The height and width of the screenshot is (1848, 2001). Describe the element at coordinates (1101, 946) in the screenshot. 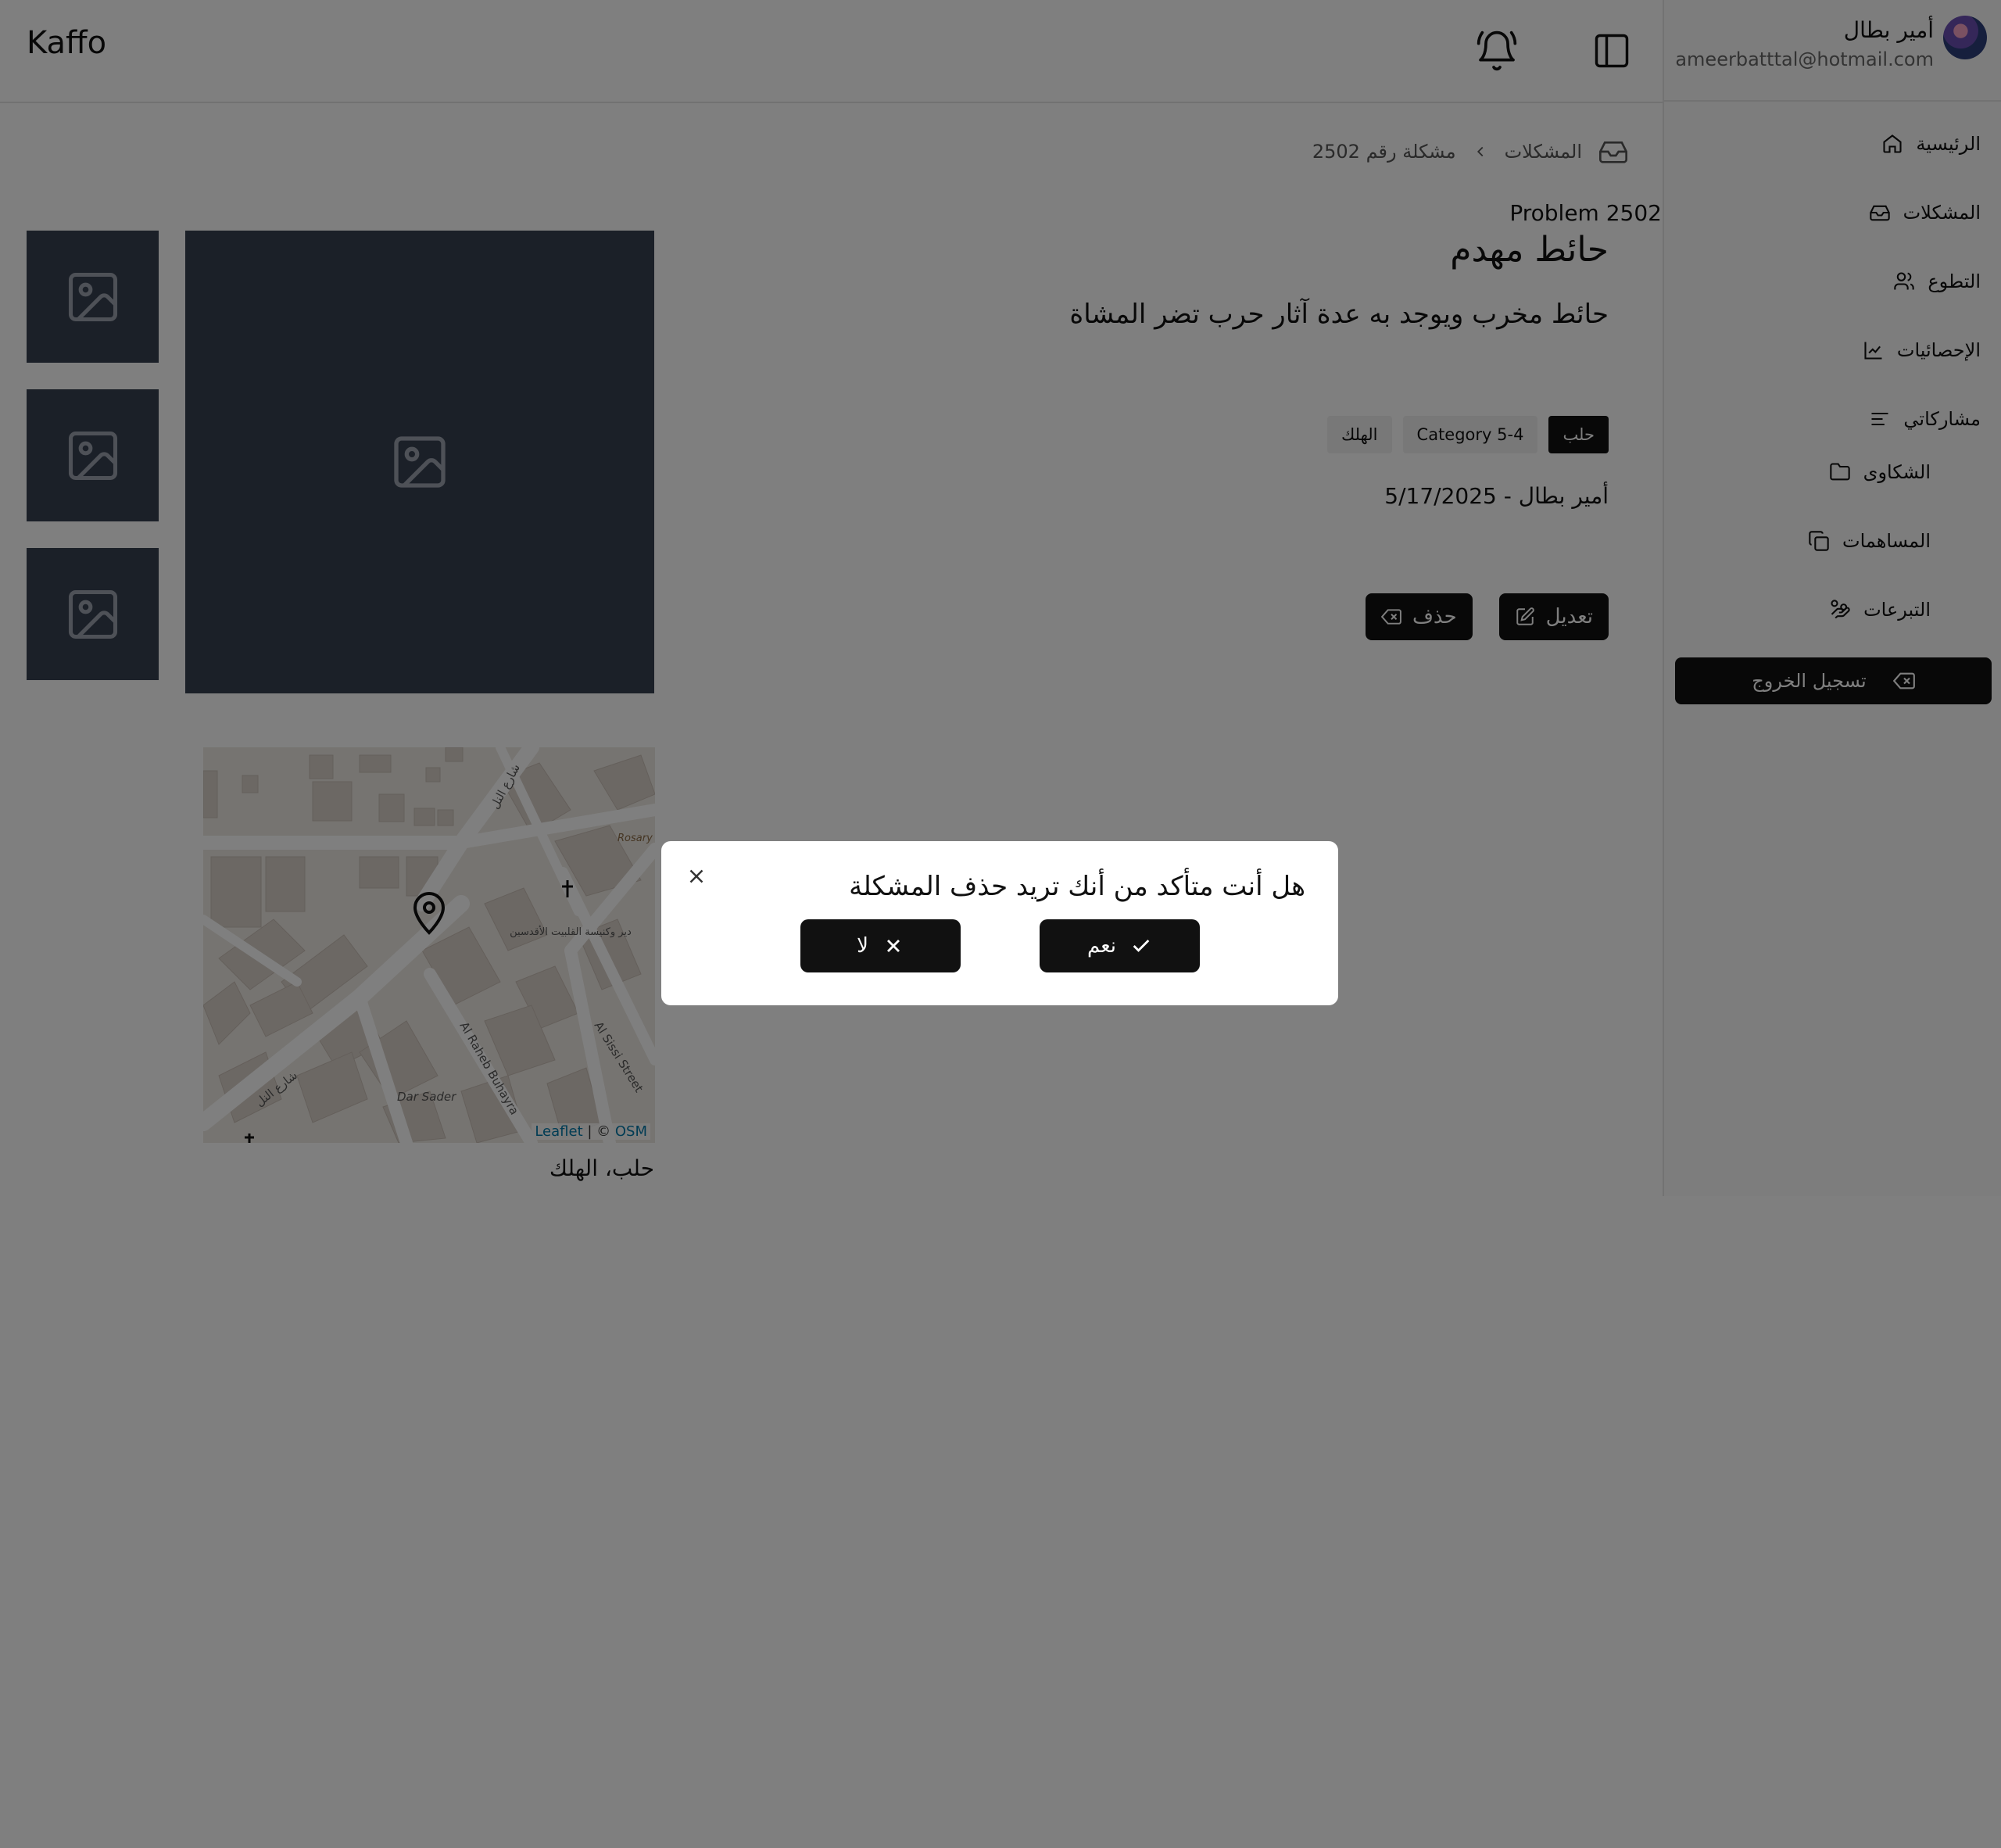

I see `yes-label: نعم` at that location.